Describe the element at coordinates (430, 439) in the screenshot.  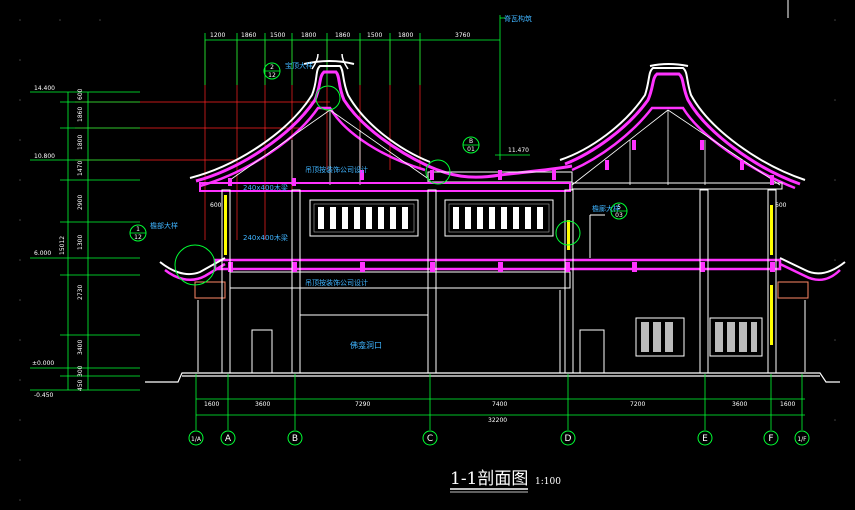
I see `axis-label-C: C` at that location.